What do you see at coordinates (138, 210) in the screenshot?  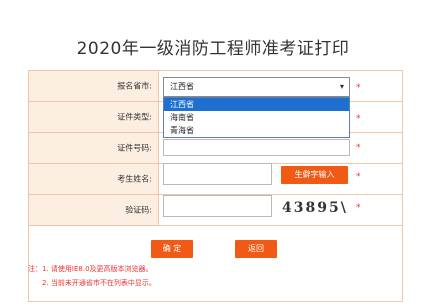 I see `captcha-label: 验证码:` at bounding box center [138, 210].